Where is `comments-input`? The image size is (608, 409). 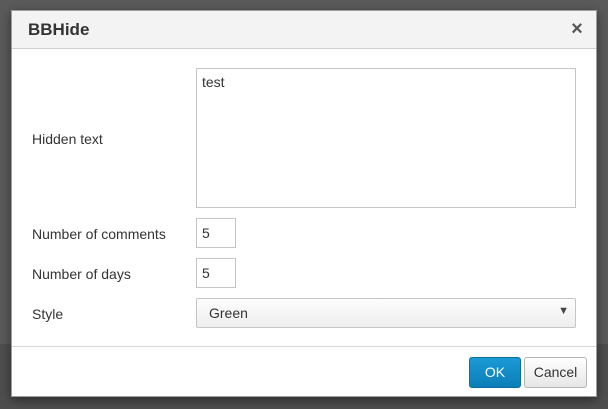
comments-input is located at coordinates (216, 233).